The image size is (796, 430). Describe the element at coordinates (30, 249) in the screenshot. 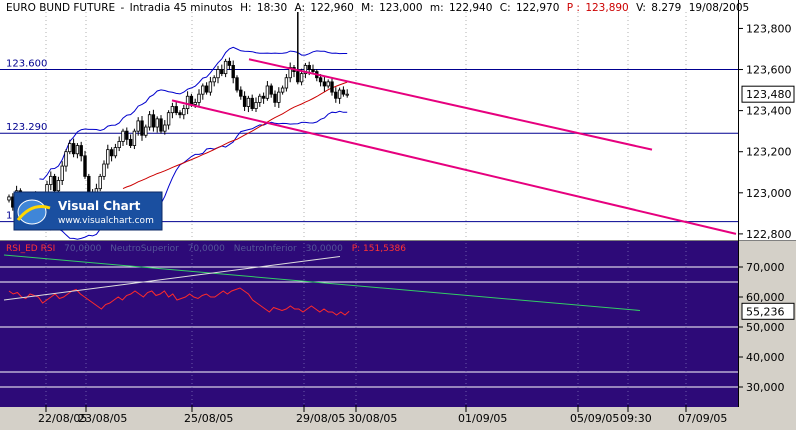

I see `rsi-title: RSI_ED RSI` at that location.